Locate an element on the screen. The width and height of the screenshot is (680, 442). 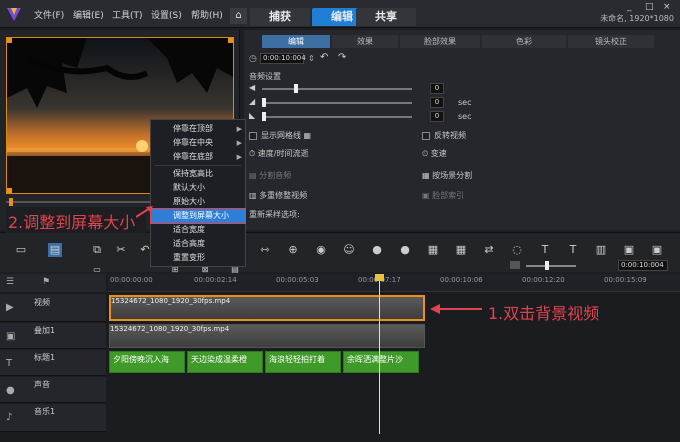
ctx-dock-center: 停靠在中央 ▶ is located at coordinates (198, 143).